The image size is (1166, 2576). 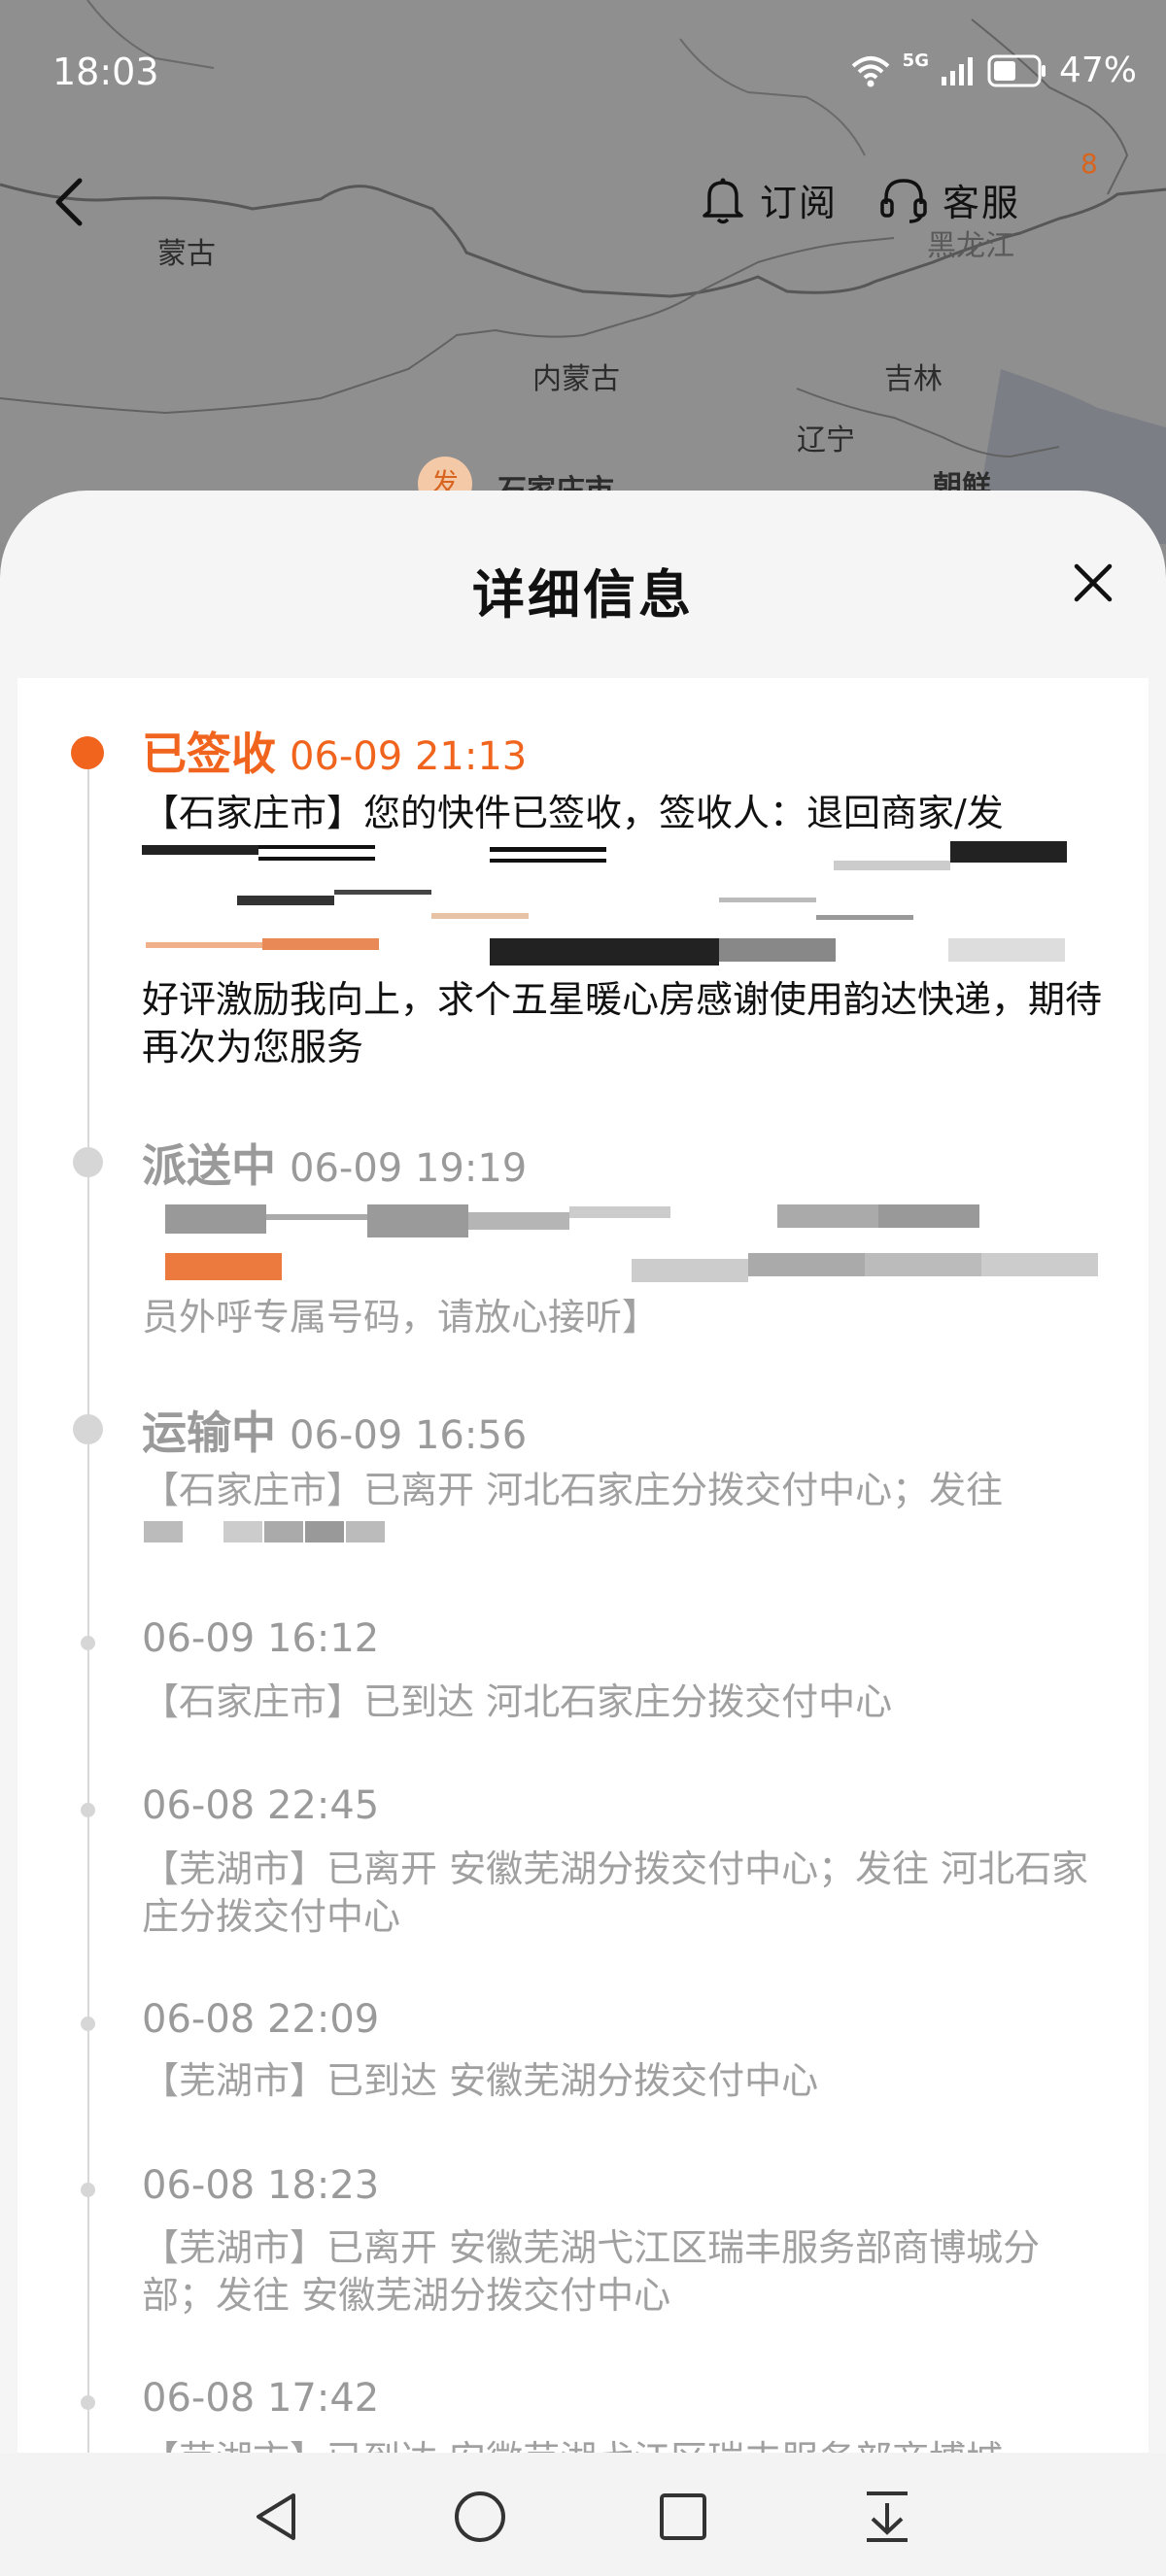 I want to click on timeline-dot-active, so click(x=87, y=752).